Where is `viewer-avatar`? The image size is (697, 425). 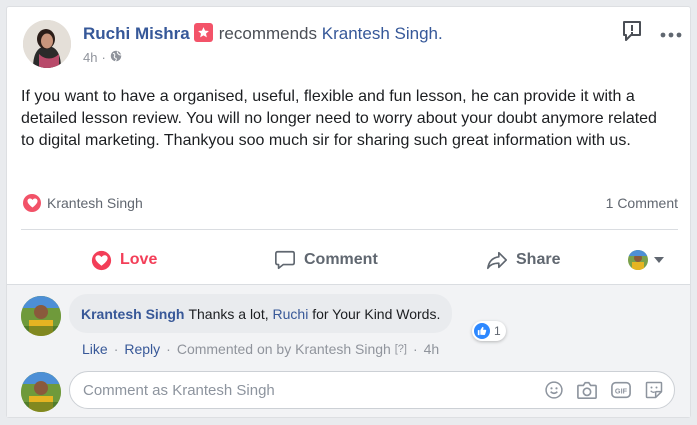
viewer-avatar is located at coordinates (638, 260).